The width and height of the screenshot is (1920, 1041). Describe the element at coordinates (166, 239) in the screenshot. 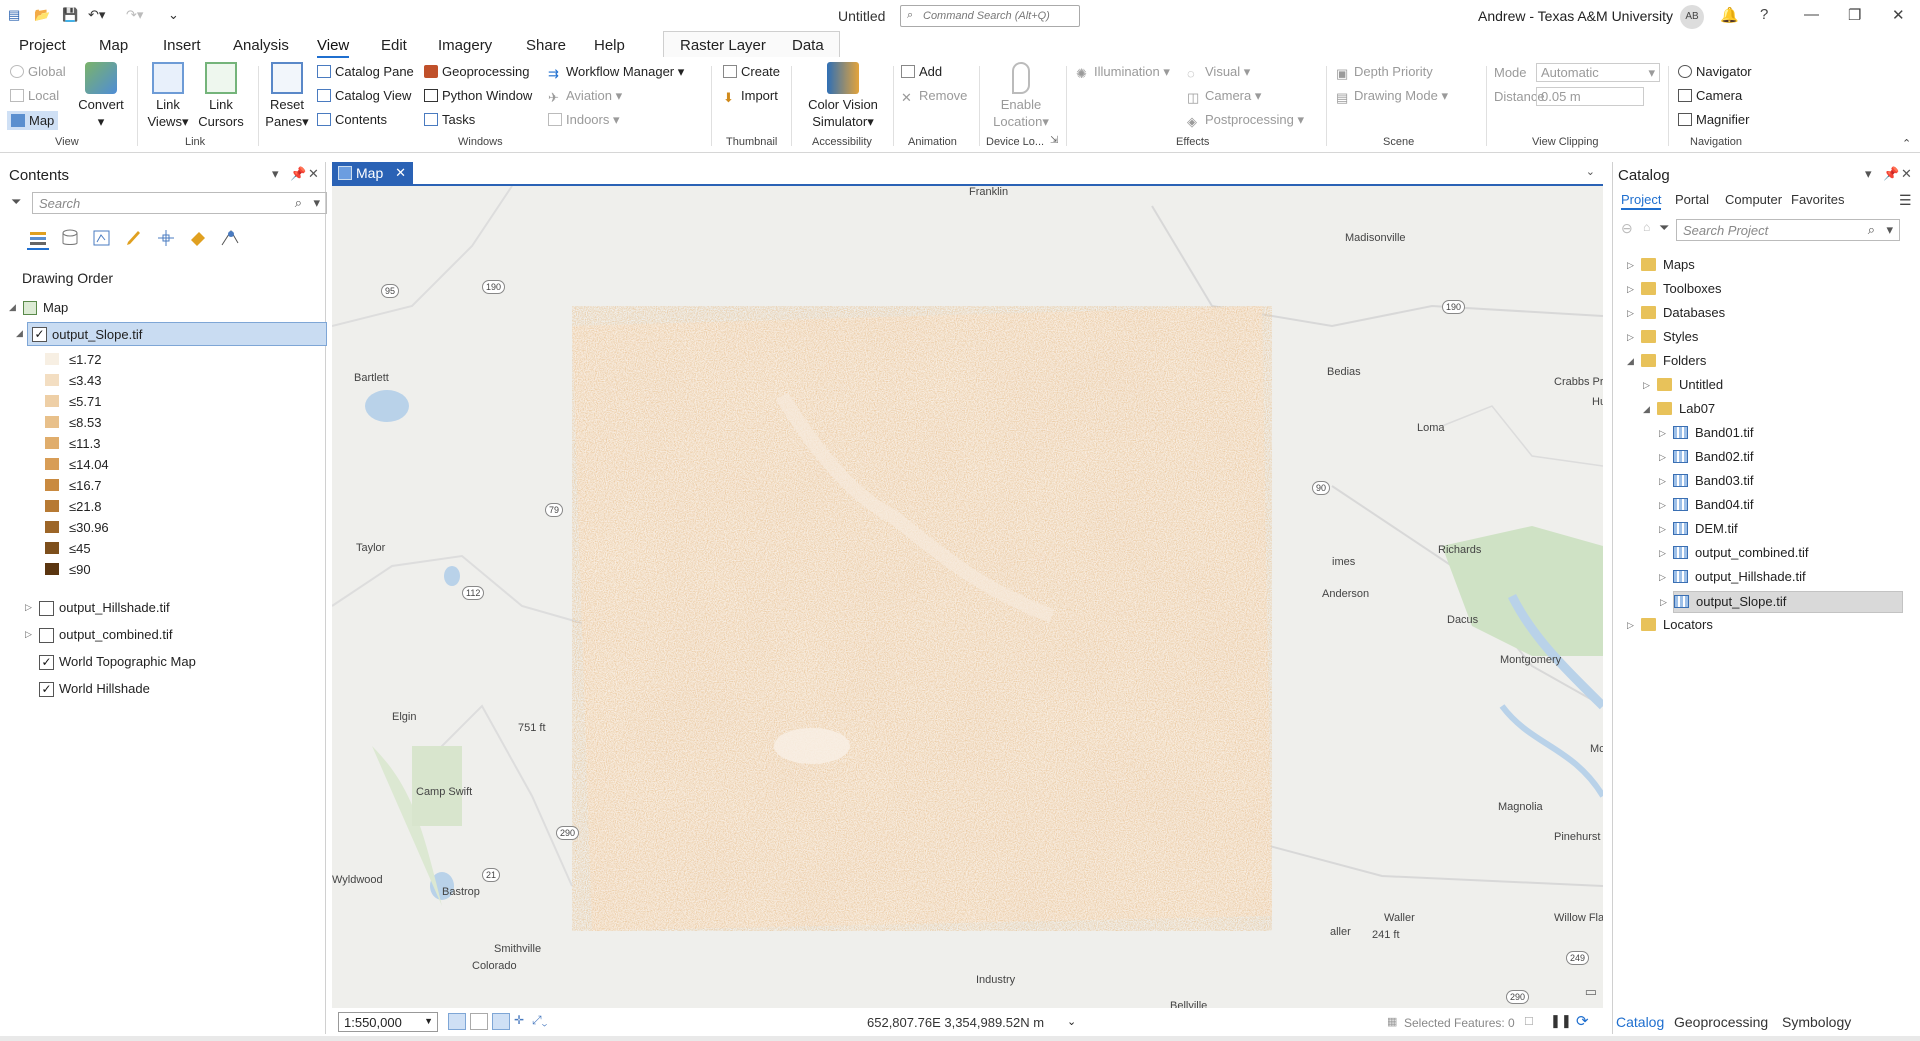

I see `list-by-snapping-icon` at that location.